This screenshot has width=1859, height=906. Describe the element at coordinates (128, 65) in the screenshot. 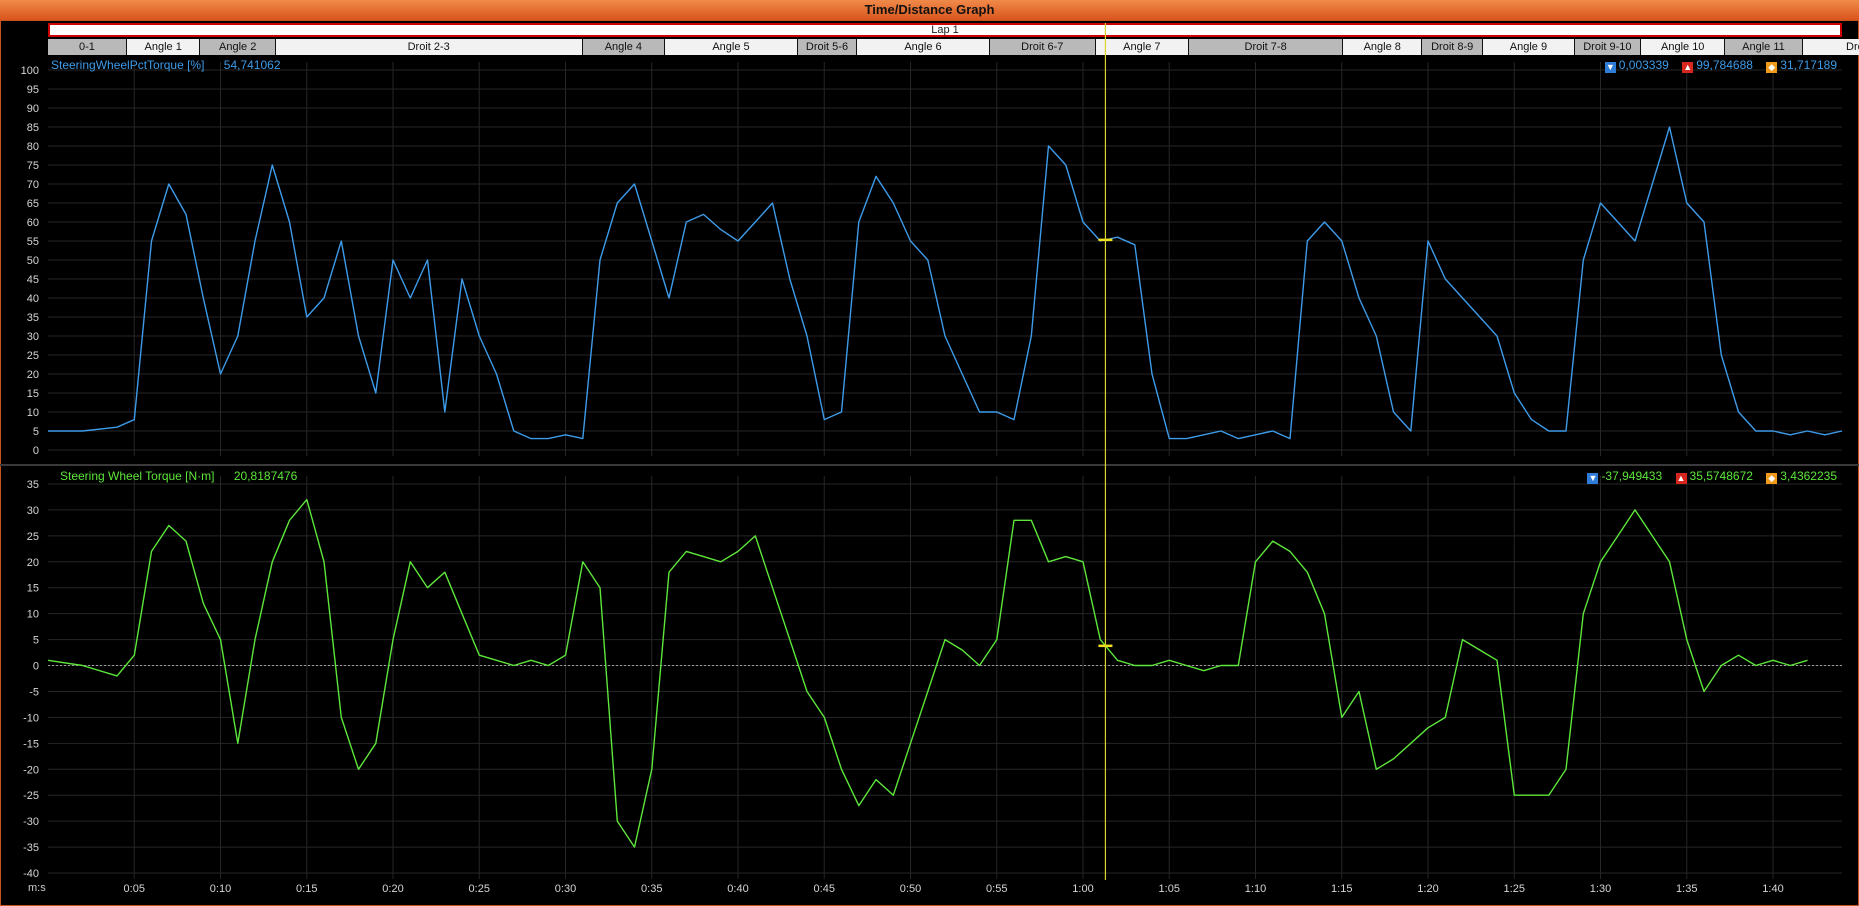

I see `top-series-name: SteeringWheelPctTorque [%]` at that location.